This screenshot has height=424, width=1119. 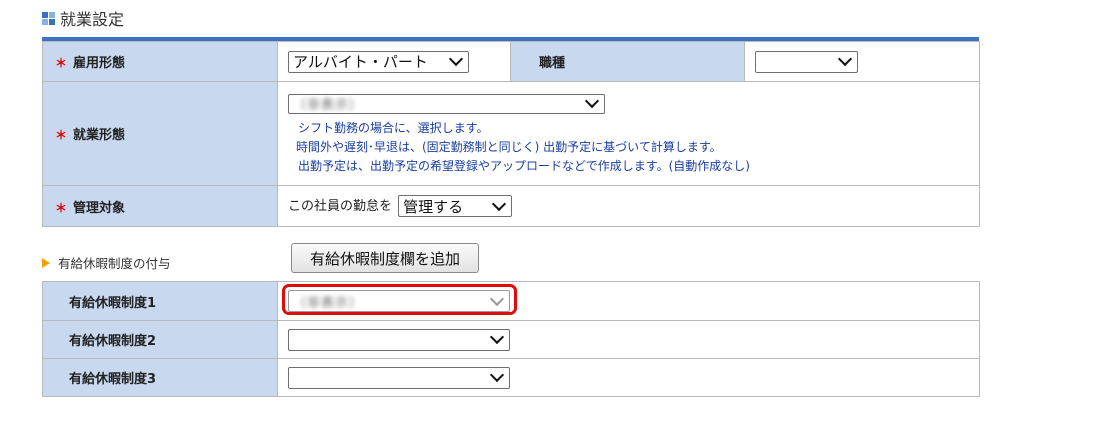 I want to click on work-style-note-3: 出勤予定は、出勤予定の希望登録やアップロードなどで作成します。(自動作成なし), so click(x=524, y=165).